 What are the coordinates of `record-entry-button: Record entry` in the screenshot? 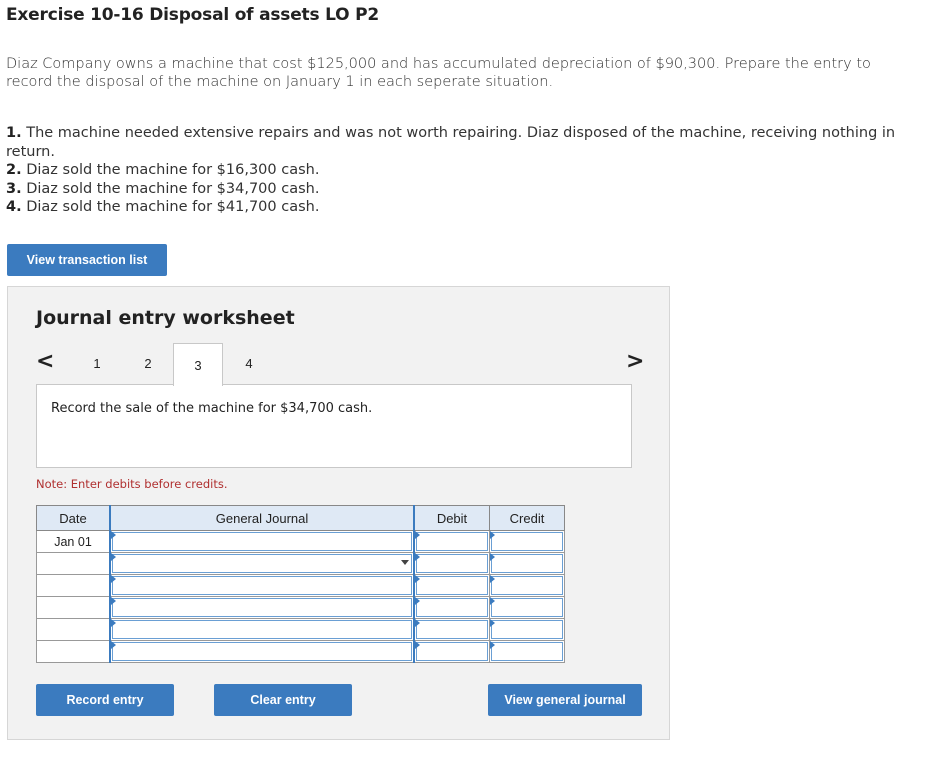 It's located at (105, 700).